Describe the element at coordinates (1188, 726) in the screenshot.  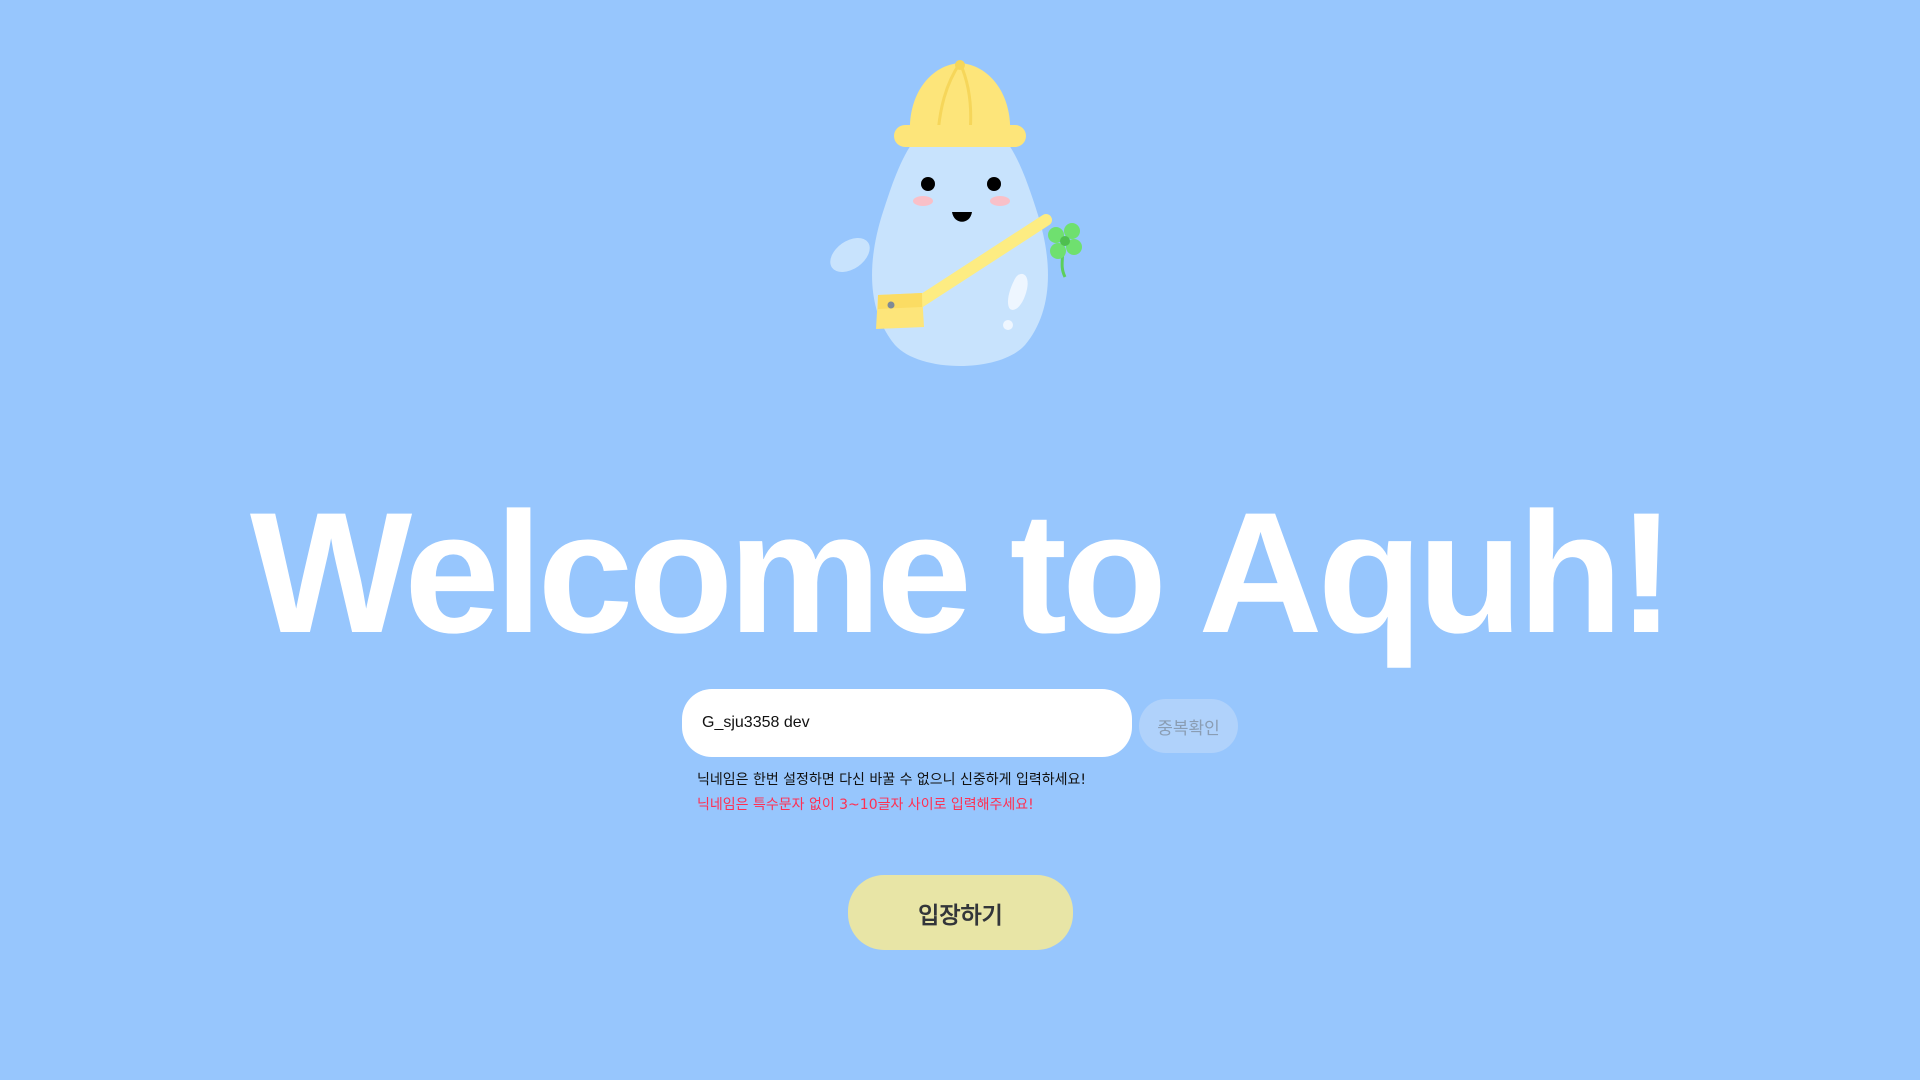
I see `check-duplicate-button: 중복확인` at that location.